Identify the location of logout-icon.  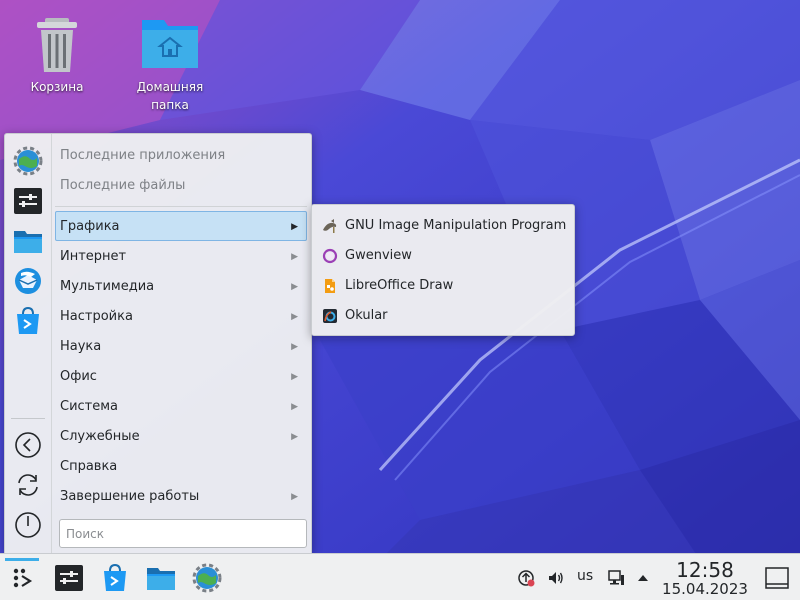
(28, 445).